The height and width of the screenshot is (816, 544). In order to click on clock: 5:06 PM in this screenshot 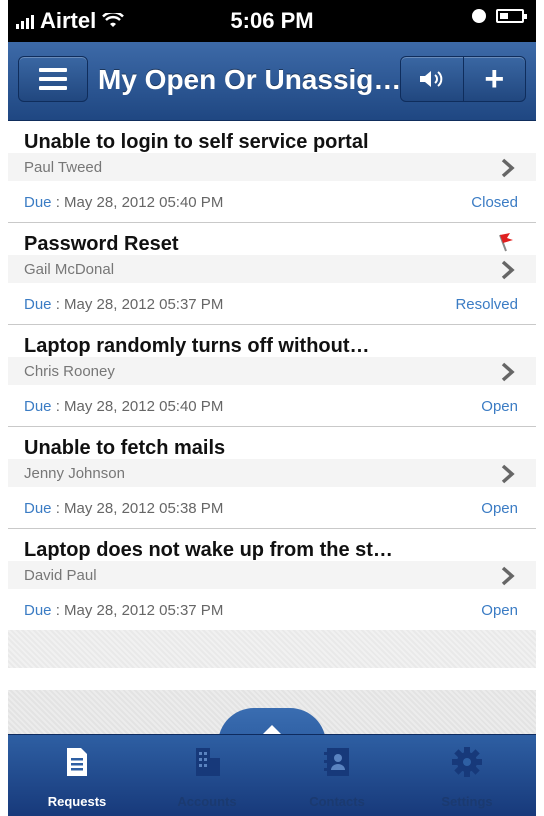, I will do `click(272, 20)`.